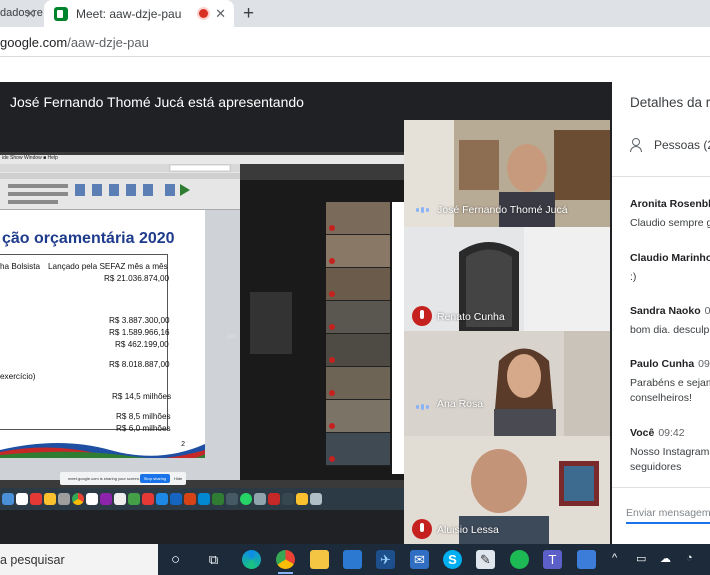 Image resolution: width=710 pixels, height=575 pixels. I want to click on shared-gray-text: dos, so click(232, 337).